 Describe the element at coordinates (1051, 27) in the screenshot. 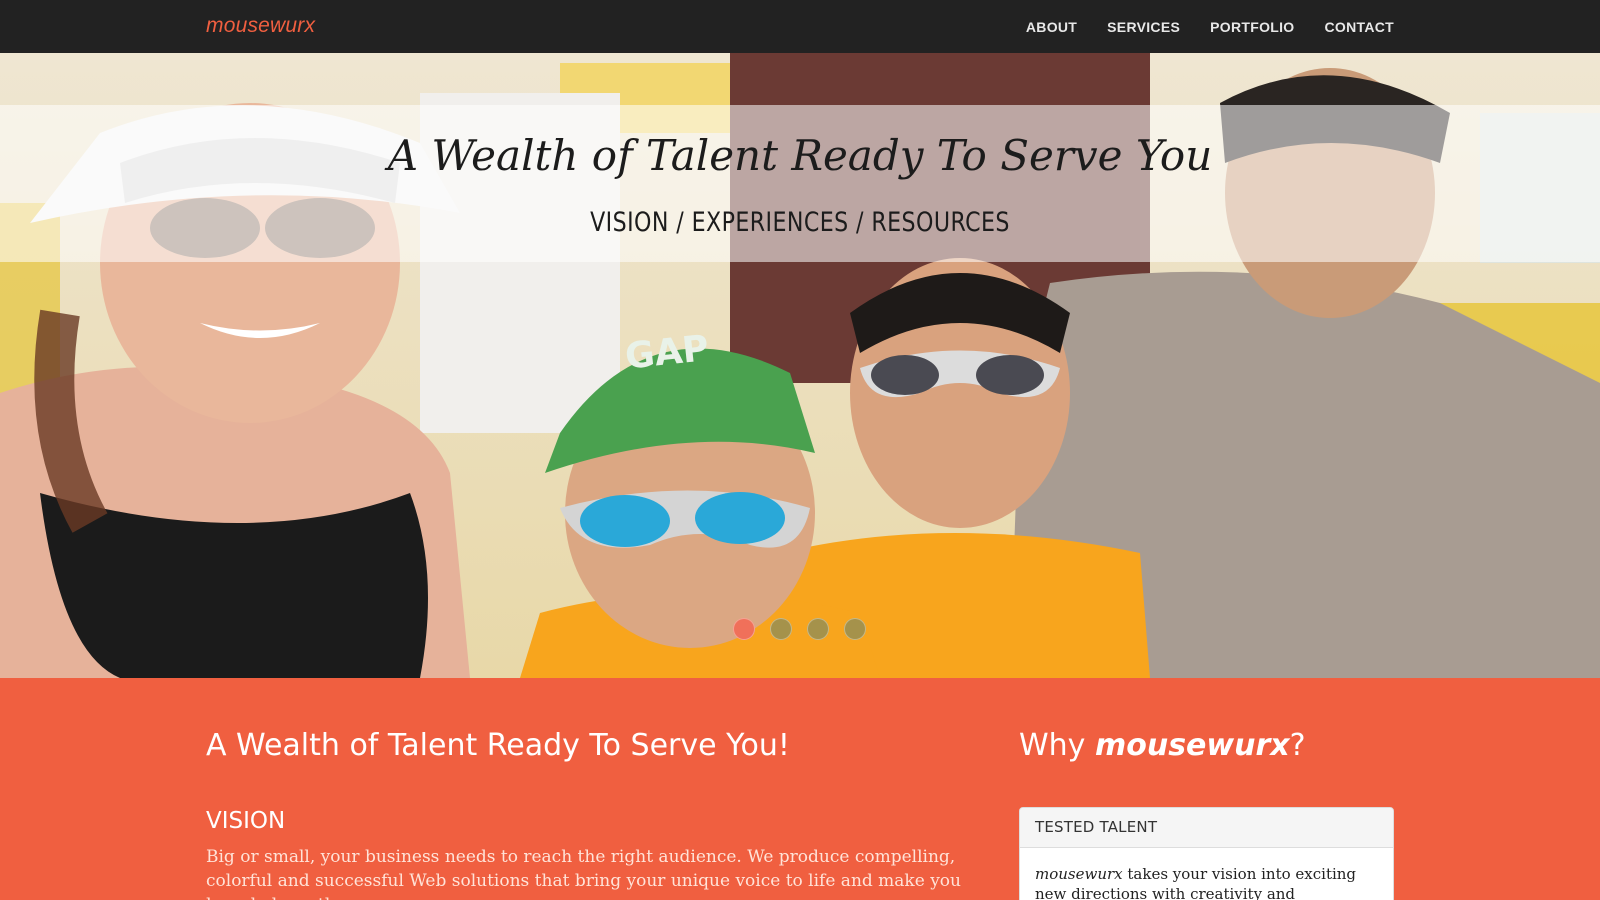

I see `nav-link-about: ABOUT` at that location.